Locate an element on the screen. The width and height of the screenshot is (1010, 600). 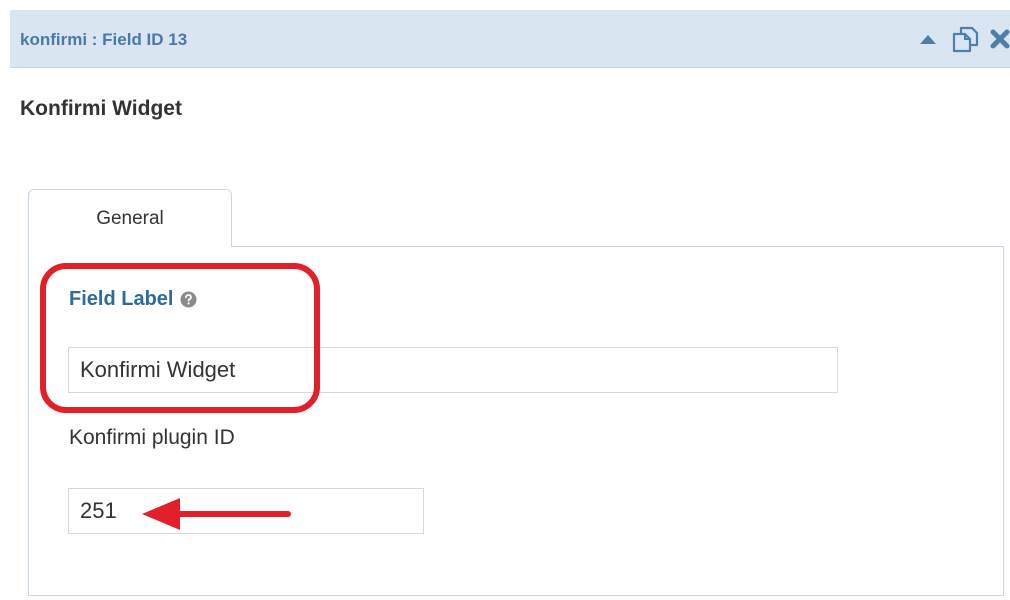
field-label-heading: Field Label is located at coordinates (133, 299).